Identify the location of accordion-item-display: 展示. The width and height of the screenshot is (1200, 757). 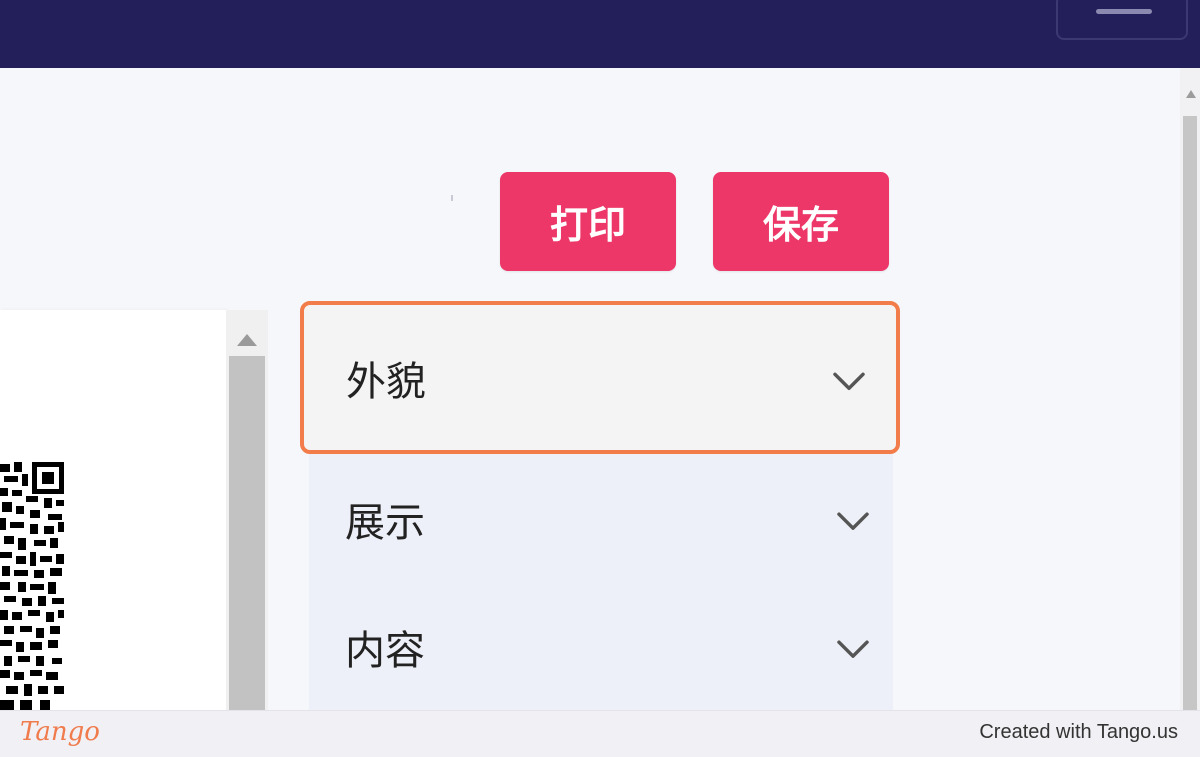
(601, 519).